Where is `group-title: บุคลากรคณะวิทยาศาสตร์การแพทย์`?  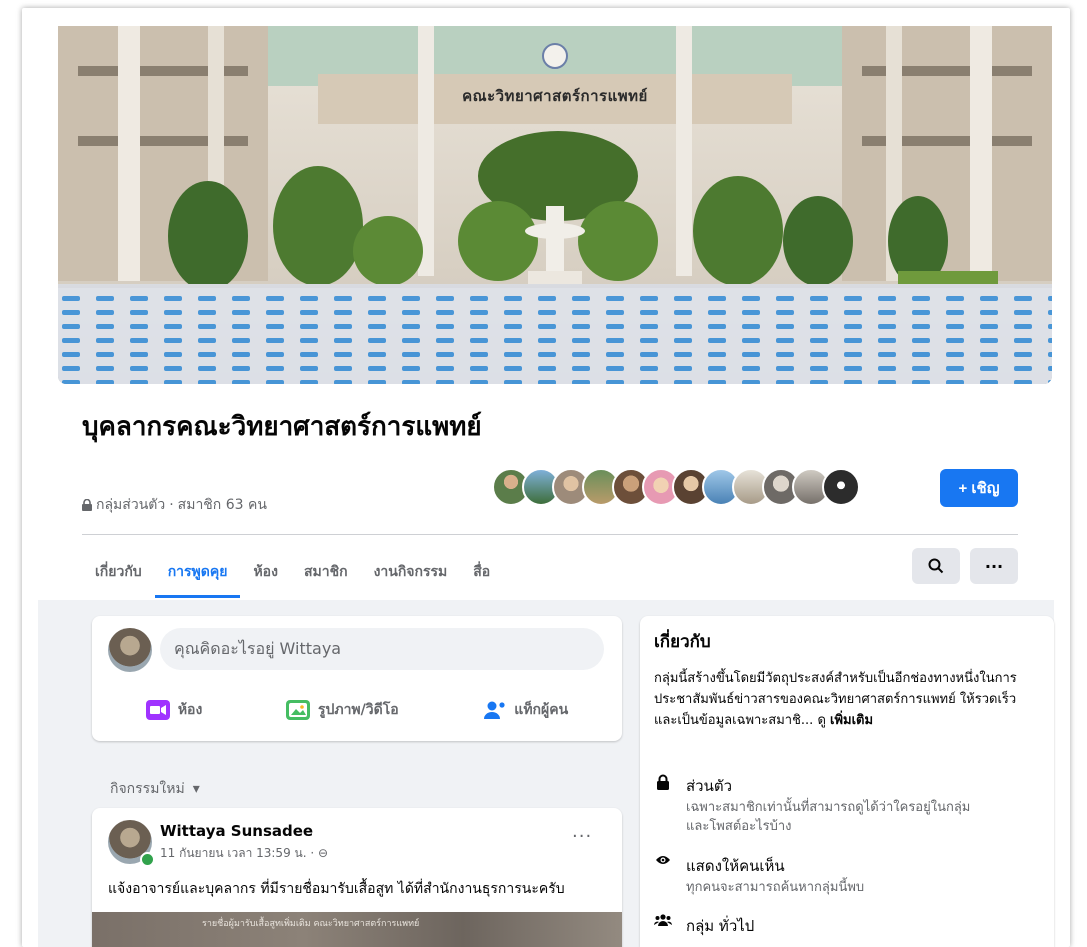
group-title: บุคลากรคณะวิทยาศาสตร์การแพทย์ is located at coordinates (297, 427).